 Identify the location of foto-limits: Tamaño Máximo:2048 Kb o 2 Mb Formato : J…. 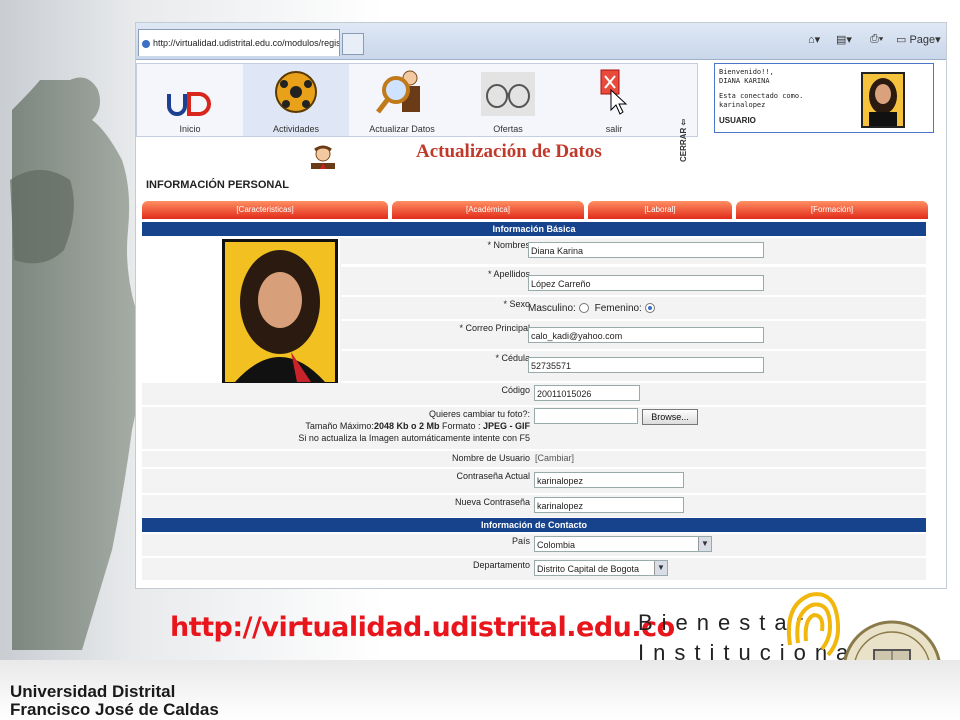
(414, 426).